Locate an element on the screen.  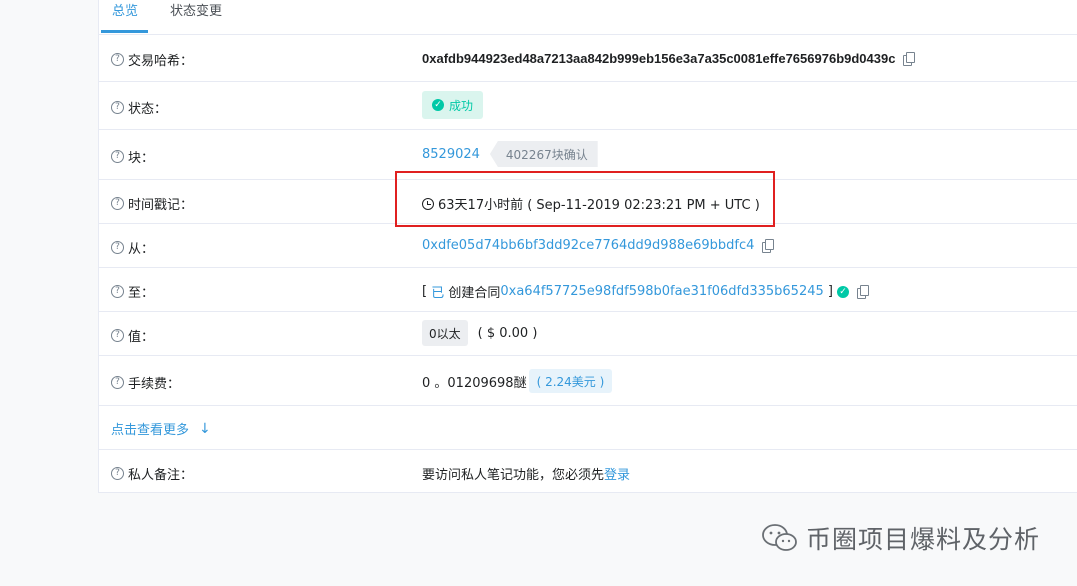
to-label: 至： is located at coordinates (141, 293).